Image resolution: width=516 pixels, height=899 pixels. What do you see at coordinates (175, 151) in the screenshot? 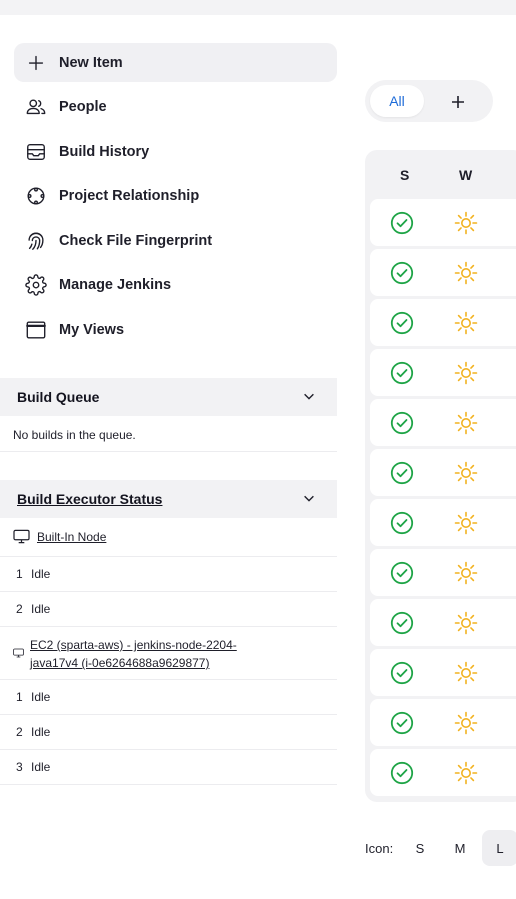
I see `task-build-history: Build History` at bounding box center [175, 151].